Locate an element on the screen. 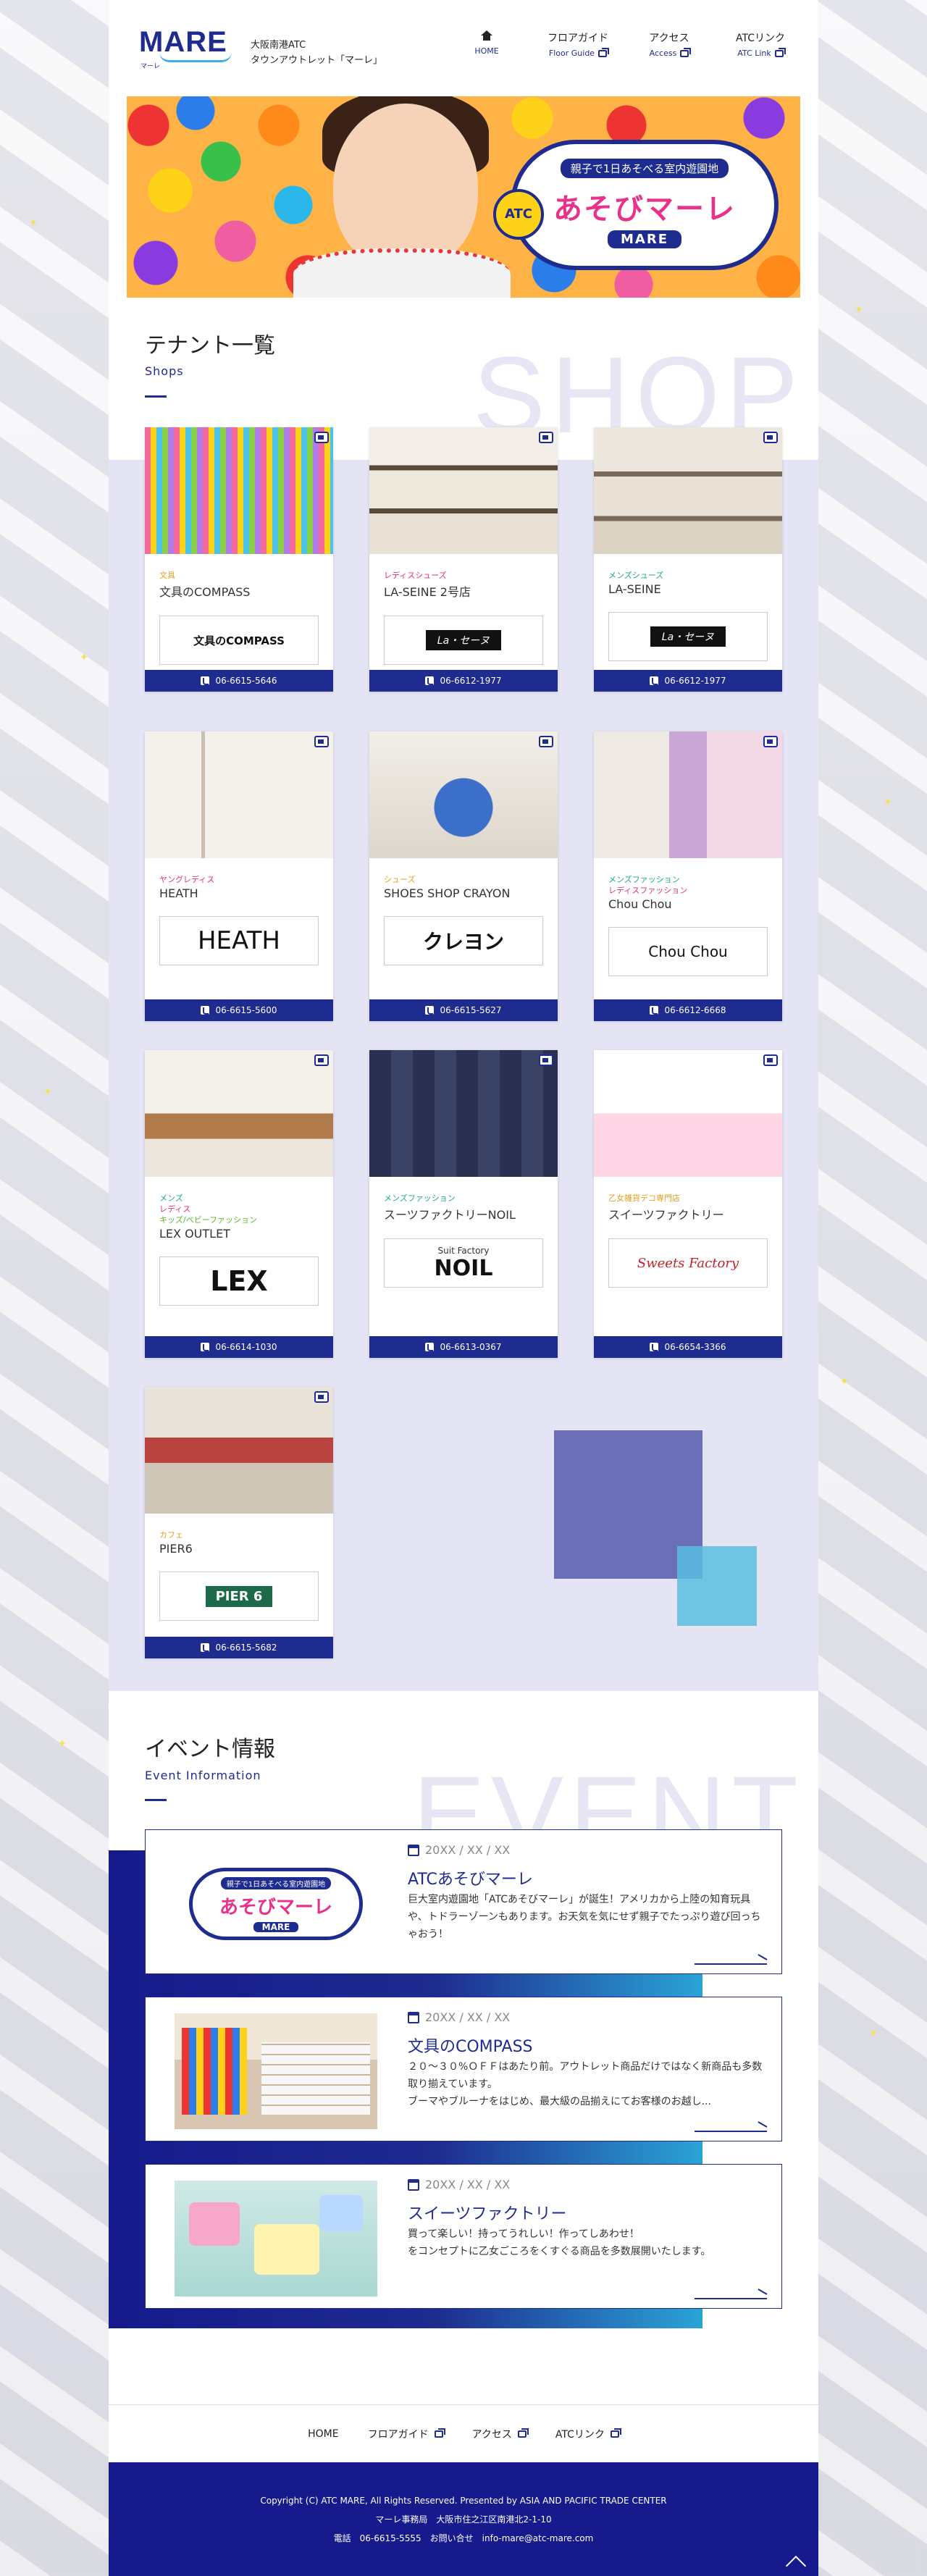 The height and width of the screenshot is (2576, 927). mare-logo: MARE マーレ is located at coordinates (186, 49).